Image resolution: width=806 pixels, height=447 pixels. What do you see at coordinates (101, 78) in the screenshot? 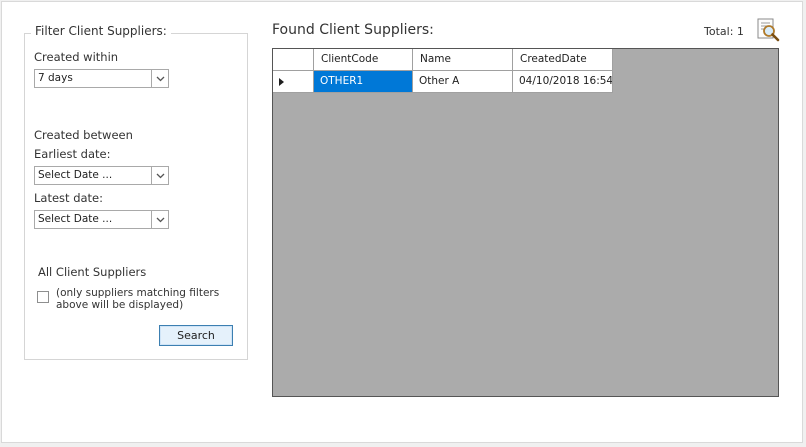
I see `created-within-dropdown: 7 days` at bounding box center [101, 78].